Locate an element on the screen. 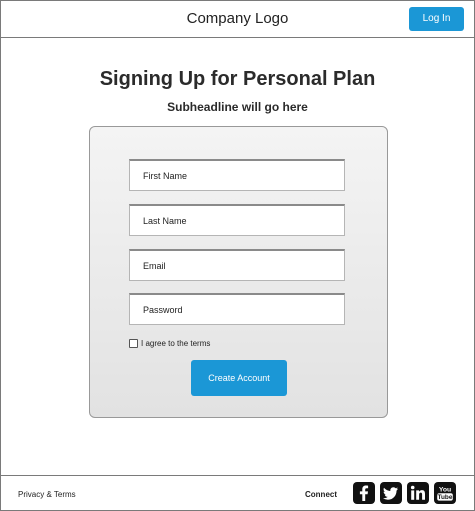 The image size is (475, 511). create-account-button: Create Account is located at coordinates (239, 378).